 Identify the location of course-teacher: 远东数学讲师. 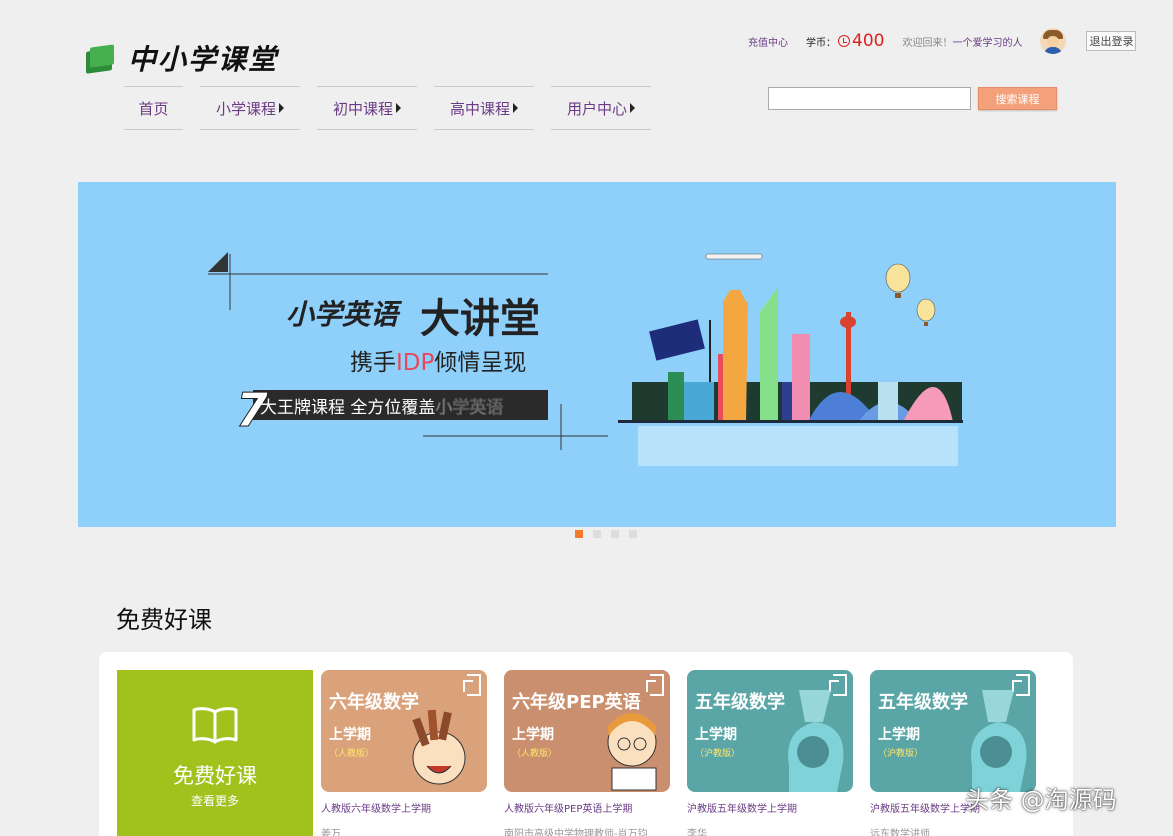
(900, 832).